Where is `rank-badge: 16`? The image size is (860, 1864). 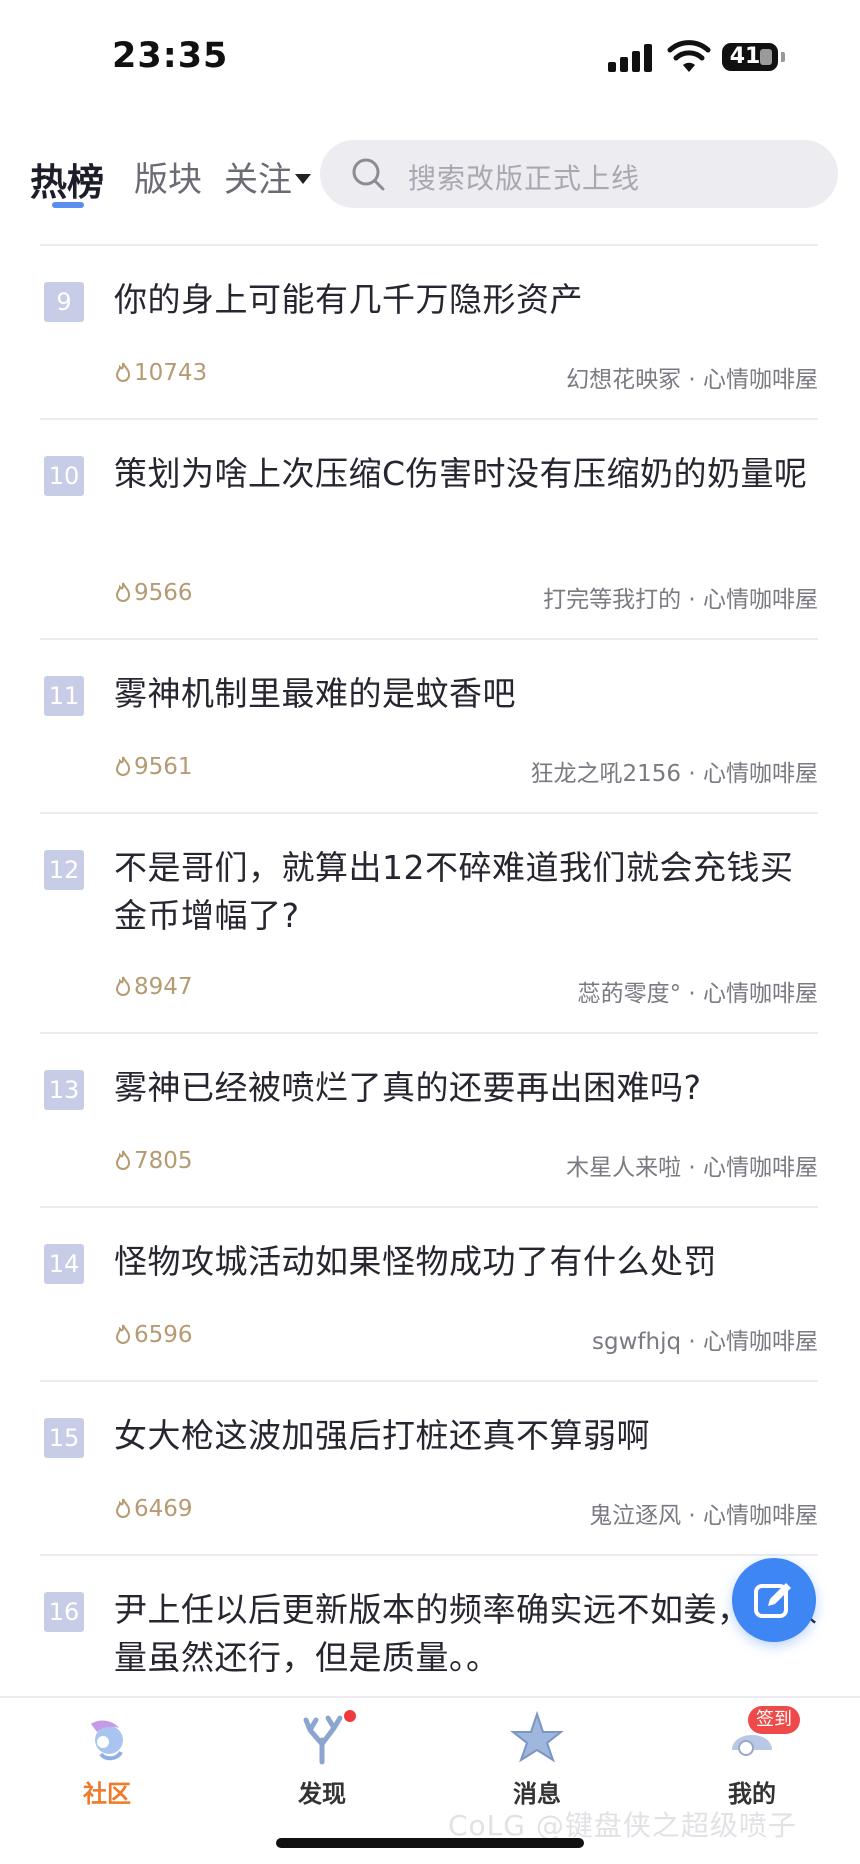 rank-badge: 16 is located at coordinates (64, 1612).